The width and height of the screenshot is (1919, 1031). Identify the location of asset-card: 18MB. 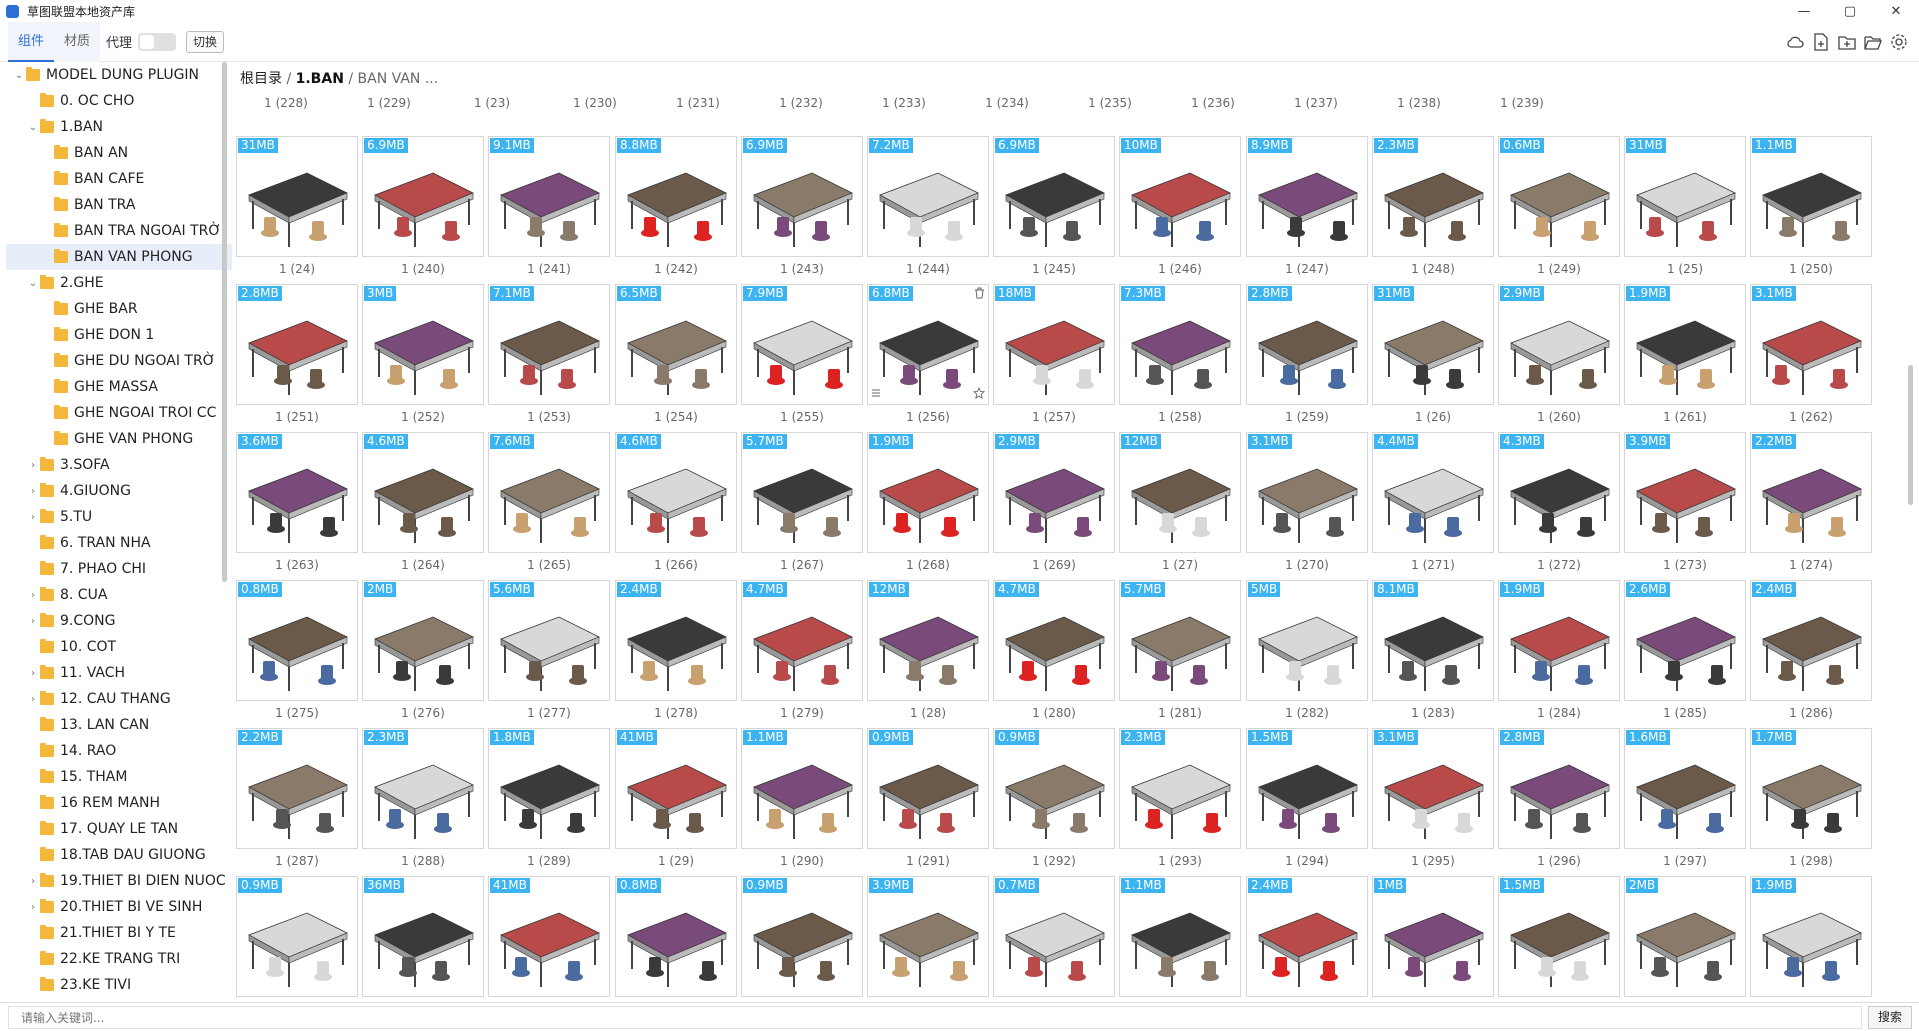
(1054, 344).